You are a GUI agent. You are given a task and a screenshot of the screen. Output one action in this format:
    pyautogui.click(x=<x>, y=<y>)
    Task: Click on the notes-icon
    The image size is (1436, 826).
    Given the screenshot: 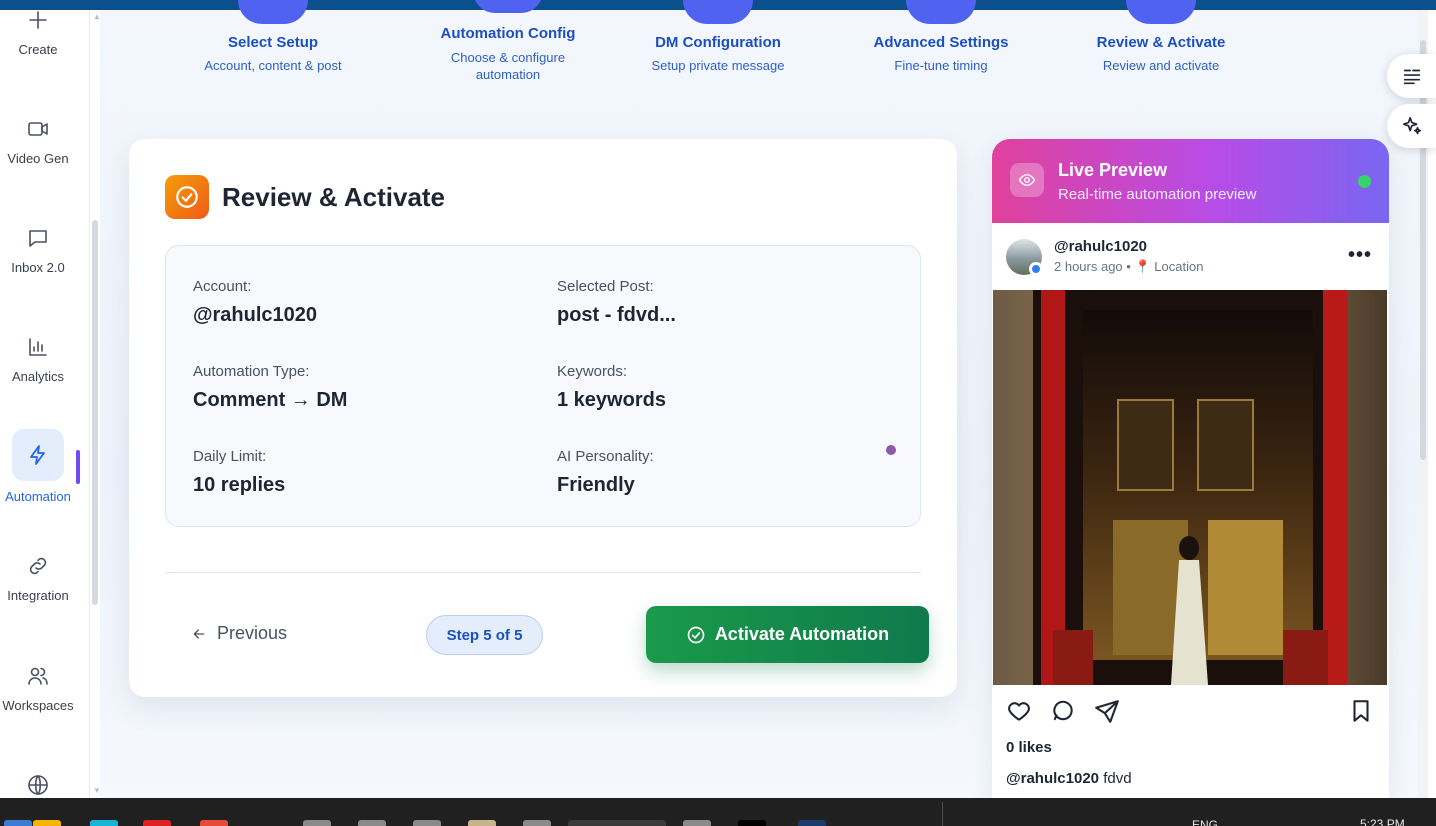 What is the action you would take?
    pyautogui.click(x=1411, y=77)
    